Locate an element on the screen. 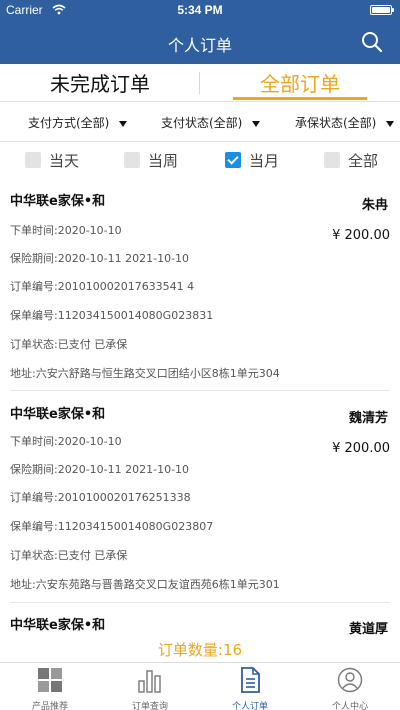  nav-bar: 个人订单 is located at coordinates (200, 42).